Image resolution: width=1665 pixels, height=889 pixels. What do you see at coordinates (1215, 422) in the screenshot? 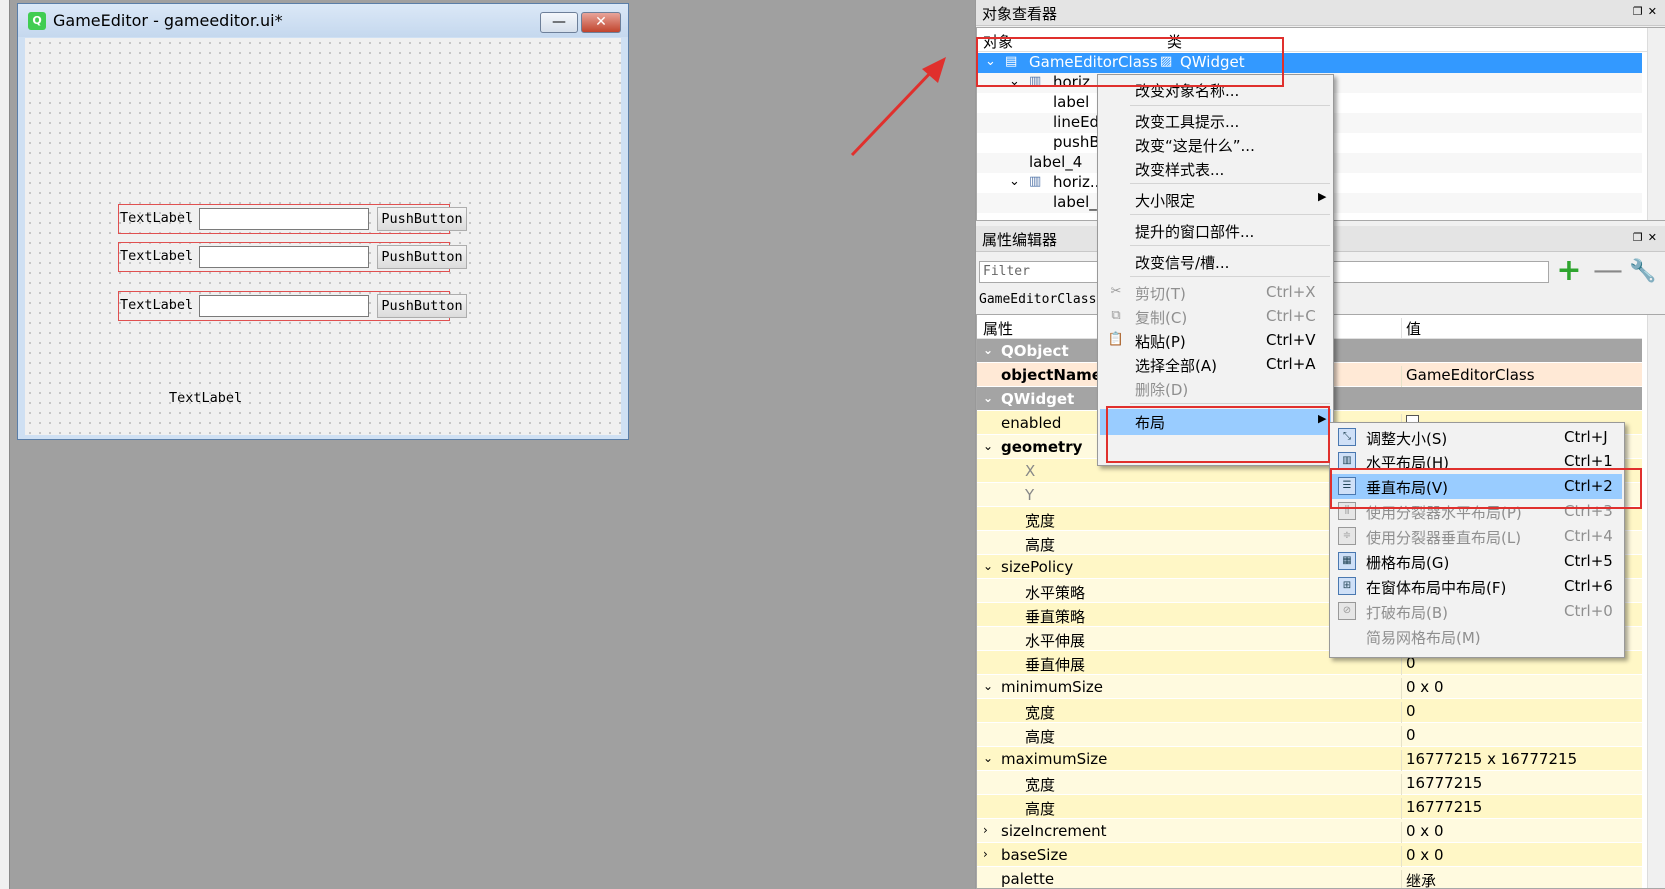
I see `menu-item-layout: 布局 ▶` at bounding box center [1215, 422].